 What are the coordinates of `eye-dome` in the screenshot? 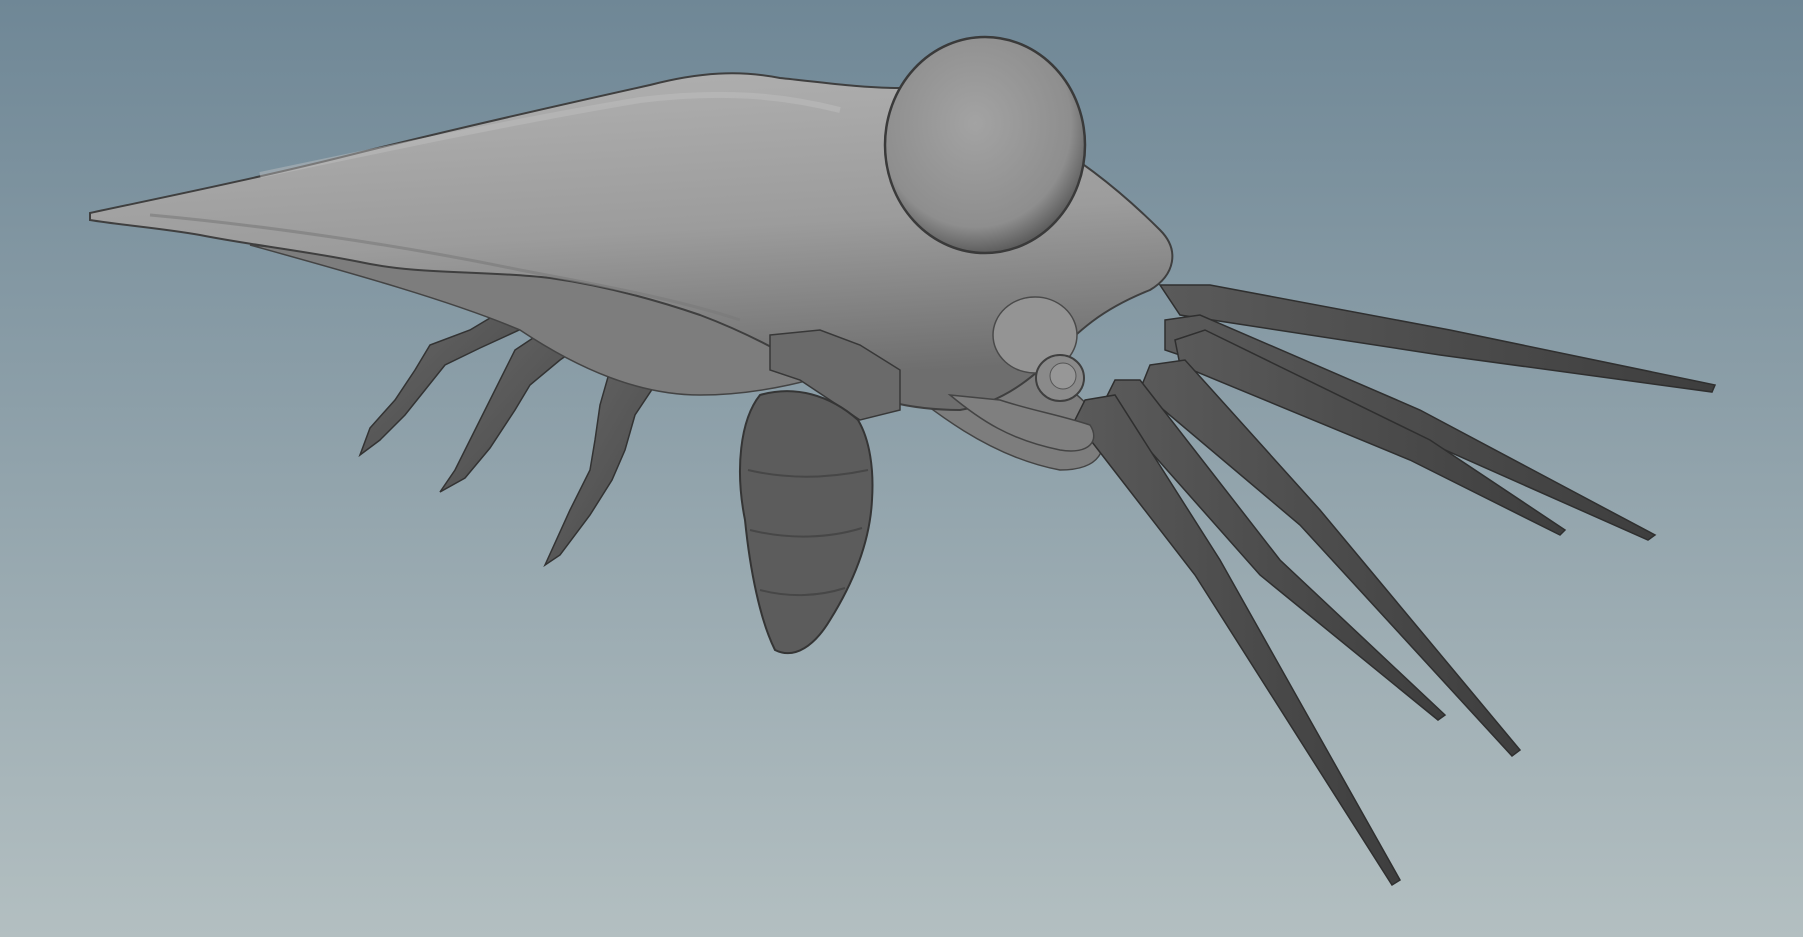 It's located at (985, 145).